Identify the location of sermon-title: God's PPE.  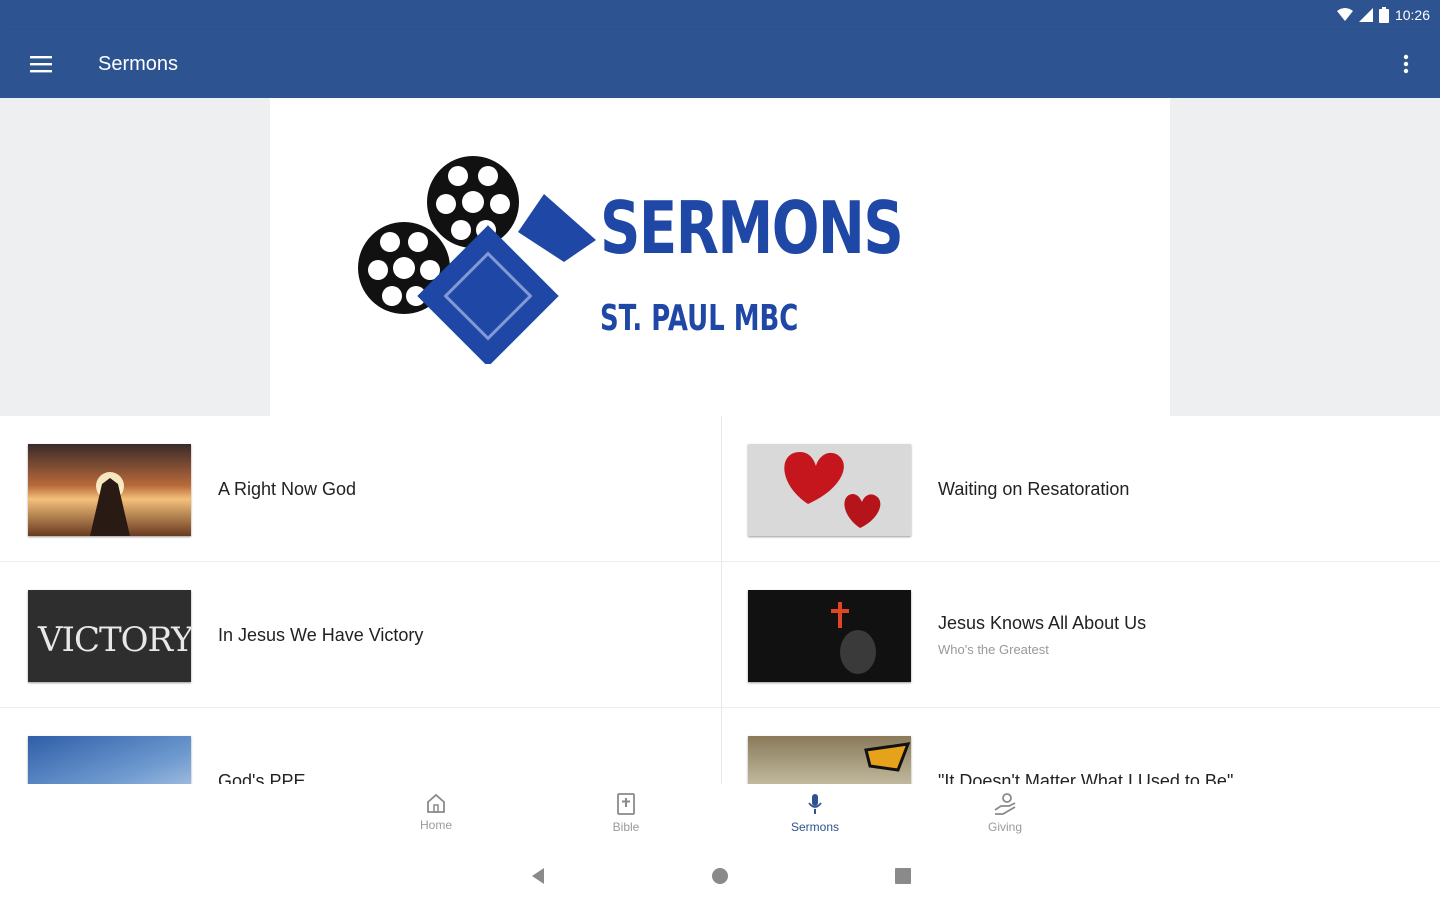
(262, 777).